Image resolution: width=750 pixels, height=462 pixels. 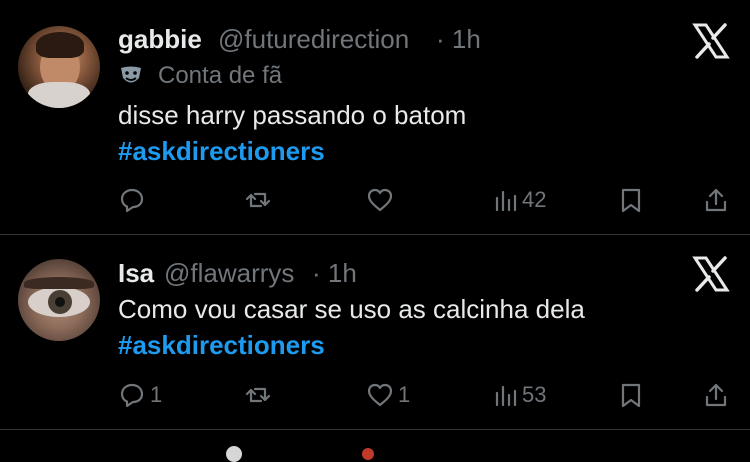 I want to click on fan-account-badge: Conta de fã, so click(x=200, y=76).